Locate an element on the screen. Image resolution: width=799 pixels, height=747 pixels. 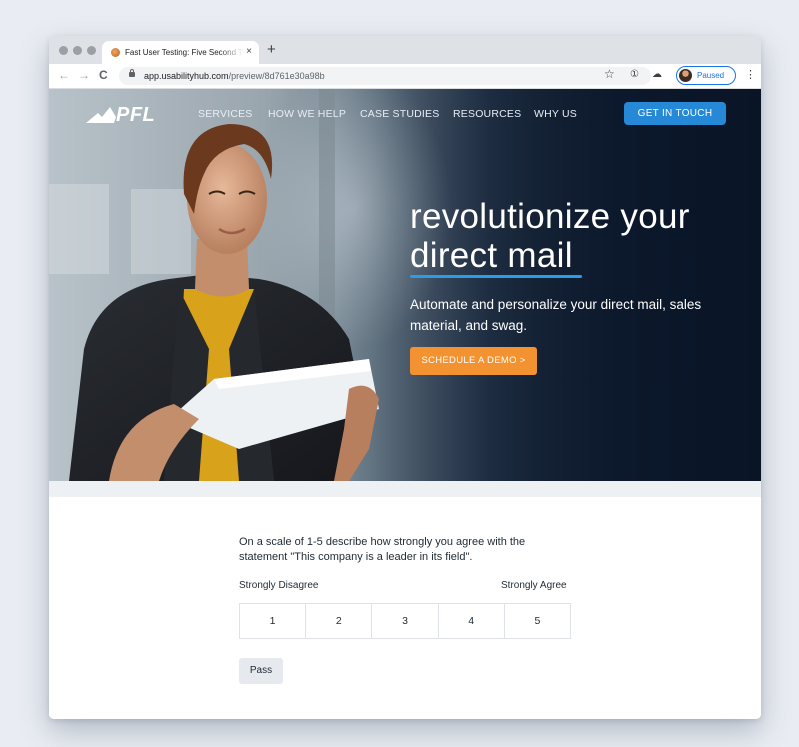
nav-why-us: WHY US is located at coordinates (555, 114).